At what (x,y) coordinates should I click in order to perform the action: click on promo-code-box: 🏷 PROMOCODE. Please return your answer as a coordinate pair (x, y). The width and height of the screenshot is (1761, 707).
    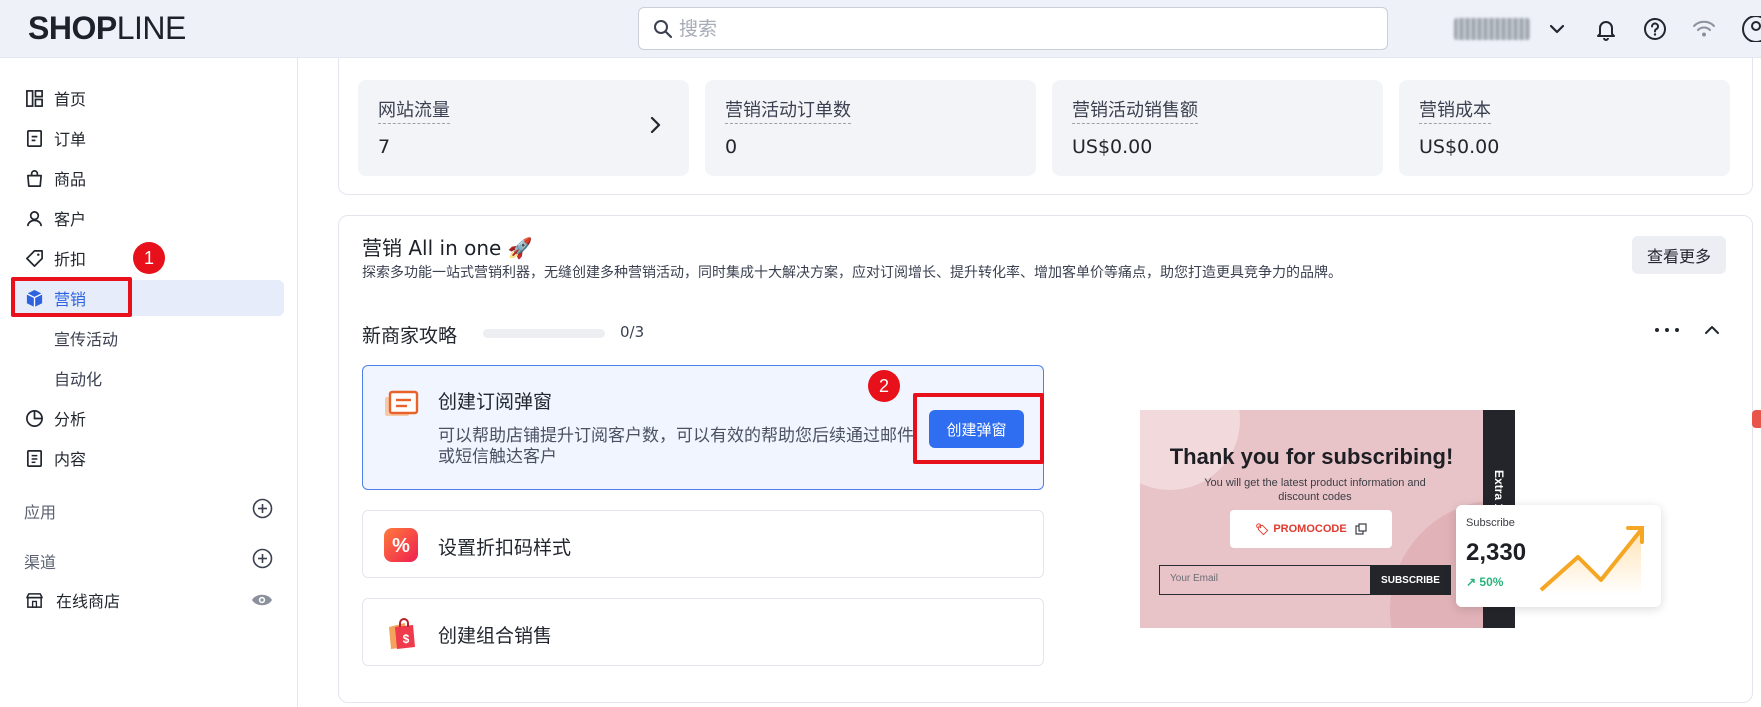
    Looking at the image, I should click on (1311, 529).